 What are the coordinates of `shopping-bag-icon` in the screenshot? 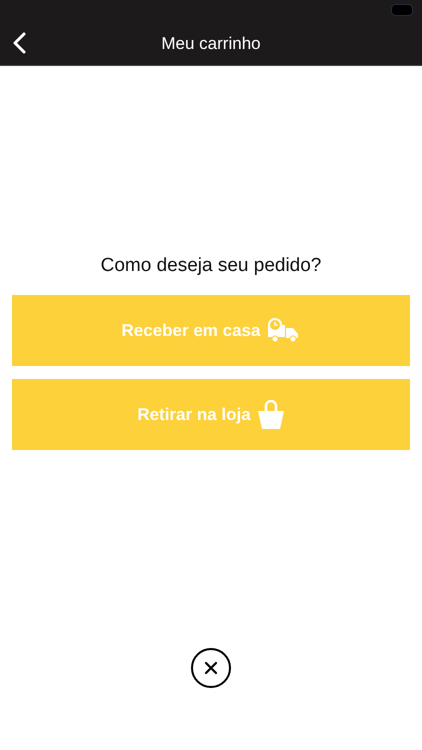 It's located at (270, 415).